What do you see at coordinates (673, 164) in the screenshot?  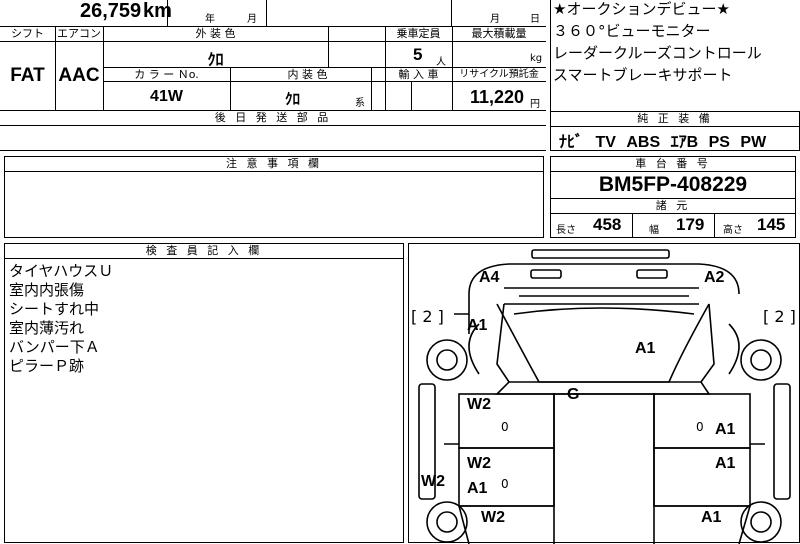 I see `chassis-header: 車 台 番 号` at bounding box center [673, 164].